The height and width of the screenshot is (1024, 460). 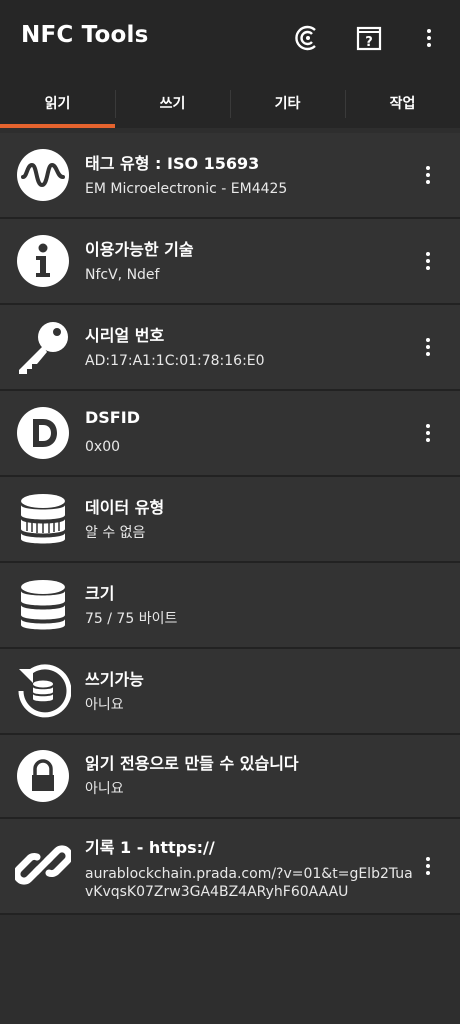 What do you see at coordinates (429, 38) in the screenshot?
I see `overflow-menu-icon` at bounding box center [429, 38].